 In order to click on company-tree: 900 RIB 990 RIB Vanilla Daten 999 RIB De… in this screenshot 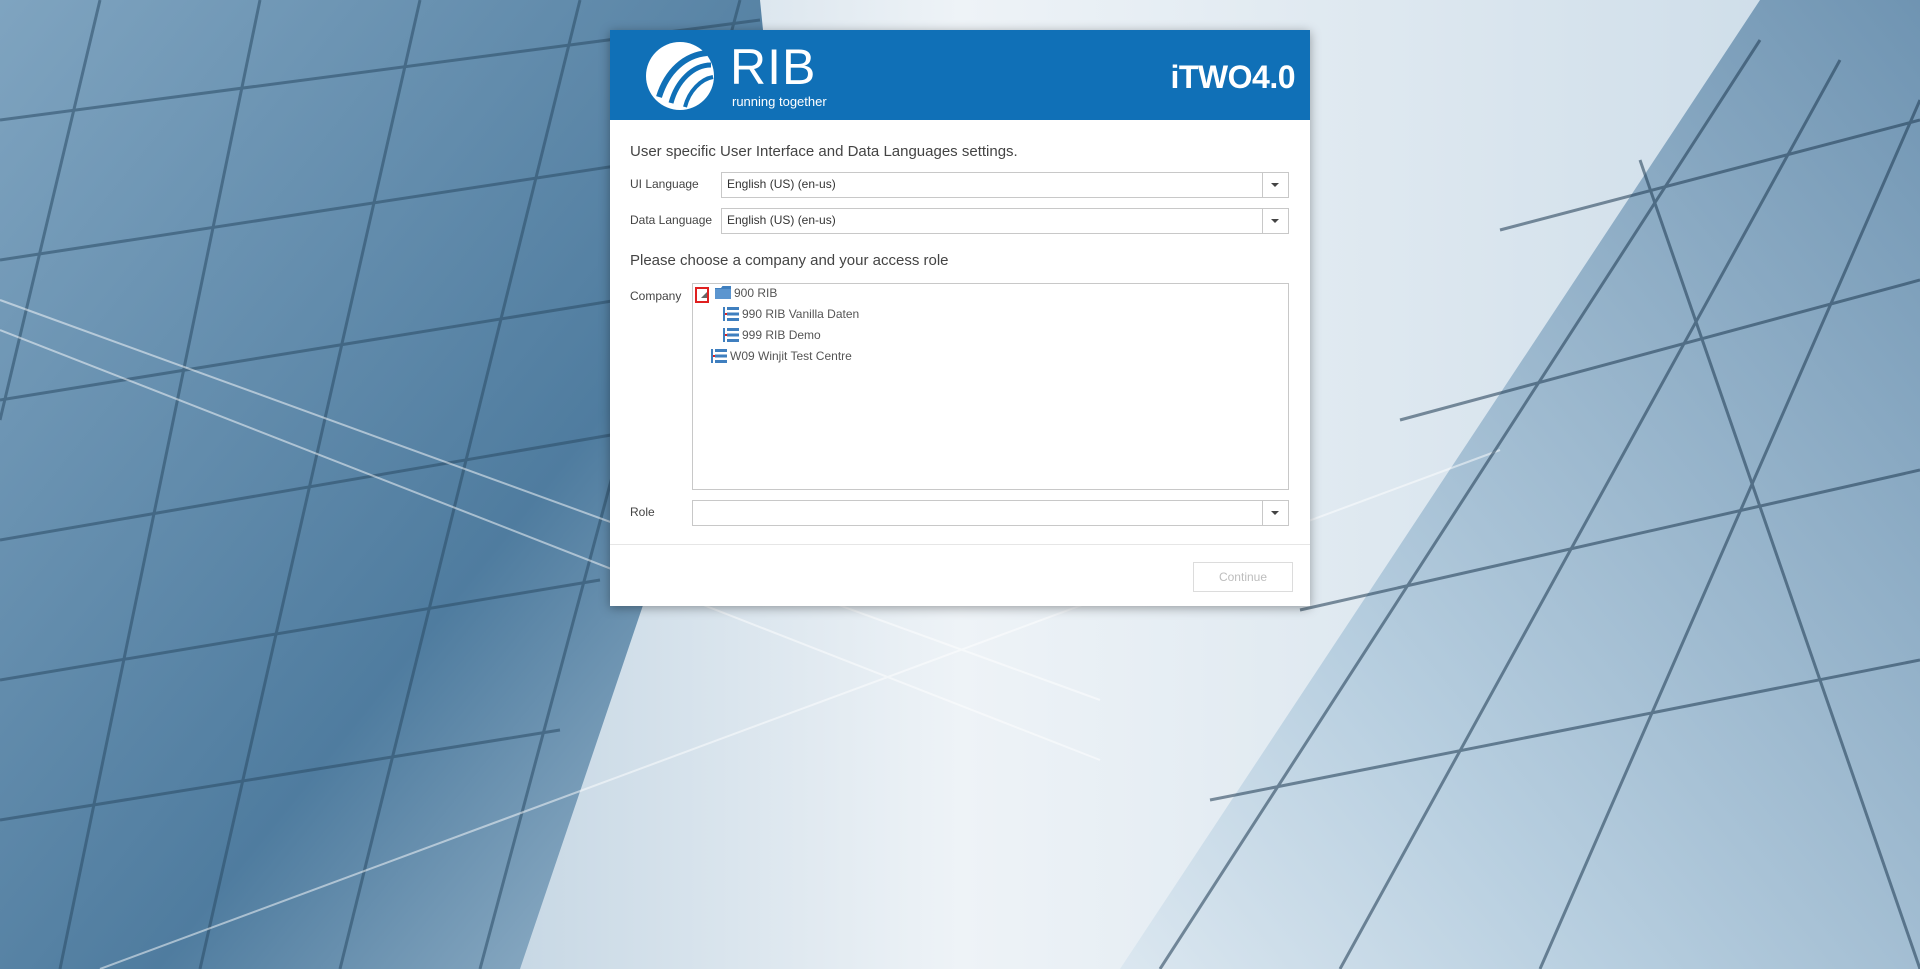, I will do `click(990, 386)`.